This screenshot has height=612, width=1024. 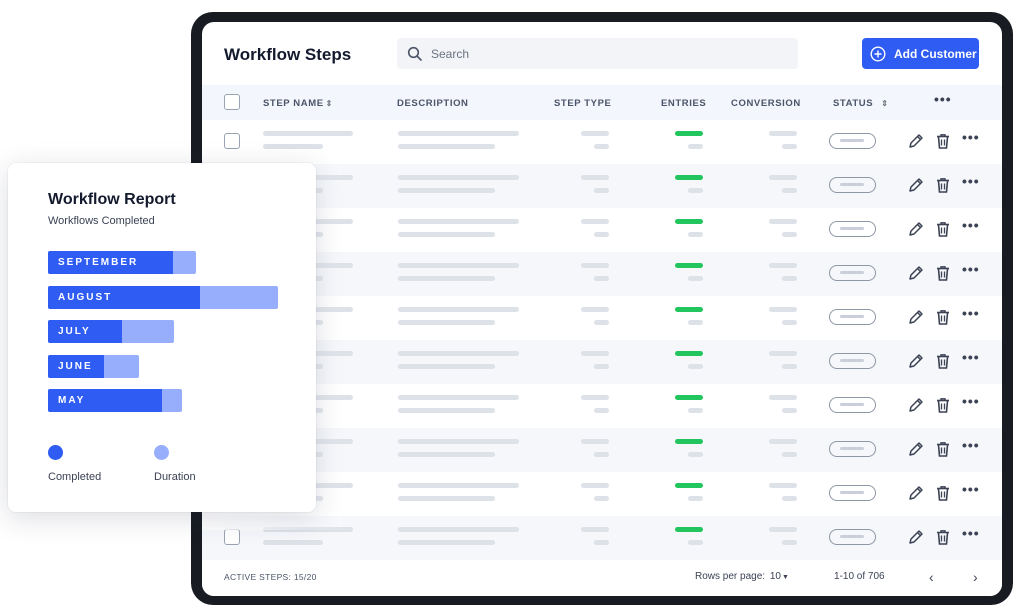 I want to click on column-header-step-type: STEP TYPE, so click(x=583, y=103).